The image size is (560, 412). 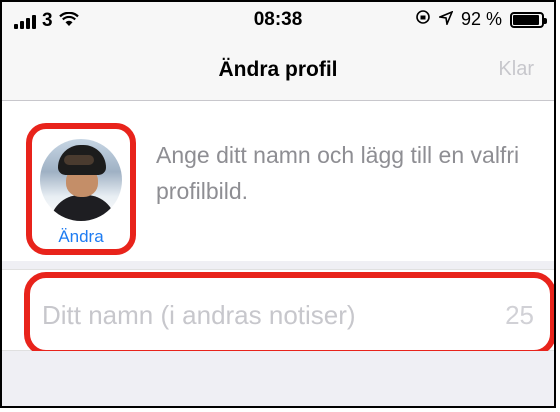 What do you see at coordinates (516, 69) in the screenshot?
I see `done-button: Klar` at bounding box center [516, 69].